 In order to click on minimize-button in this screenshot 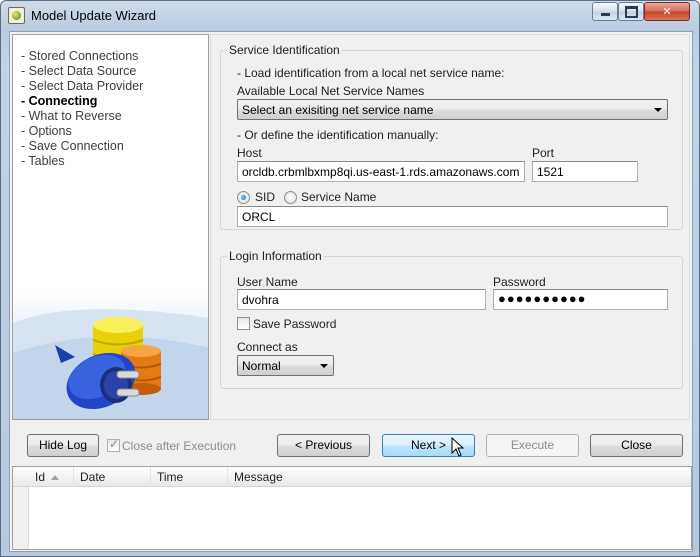, I will do `click(605, 11)`.